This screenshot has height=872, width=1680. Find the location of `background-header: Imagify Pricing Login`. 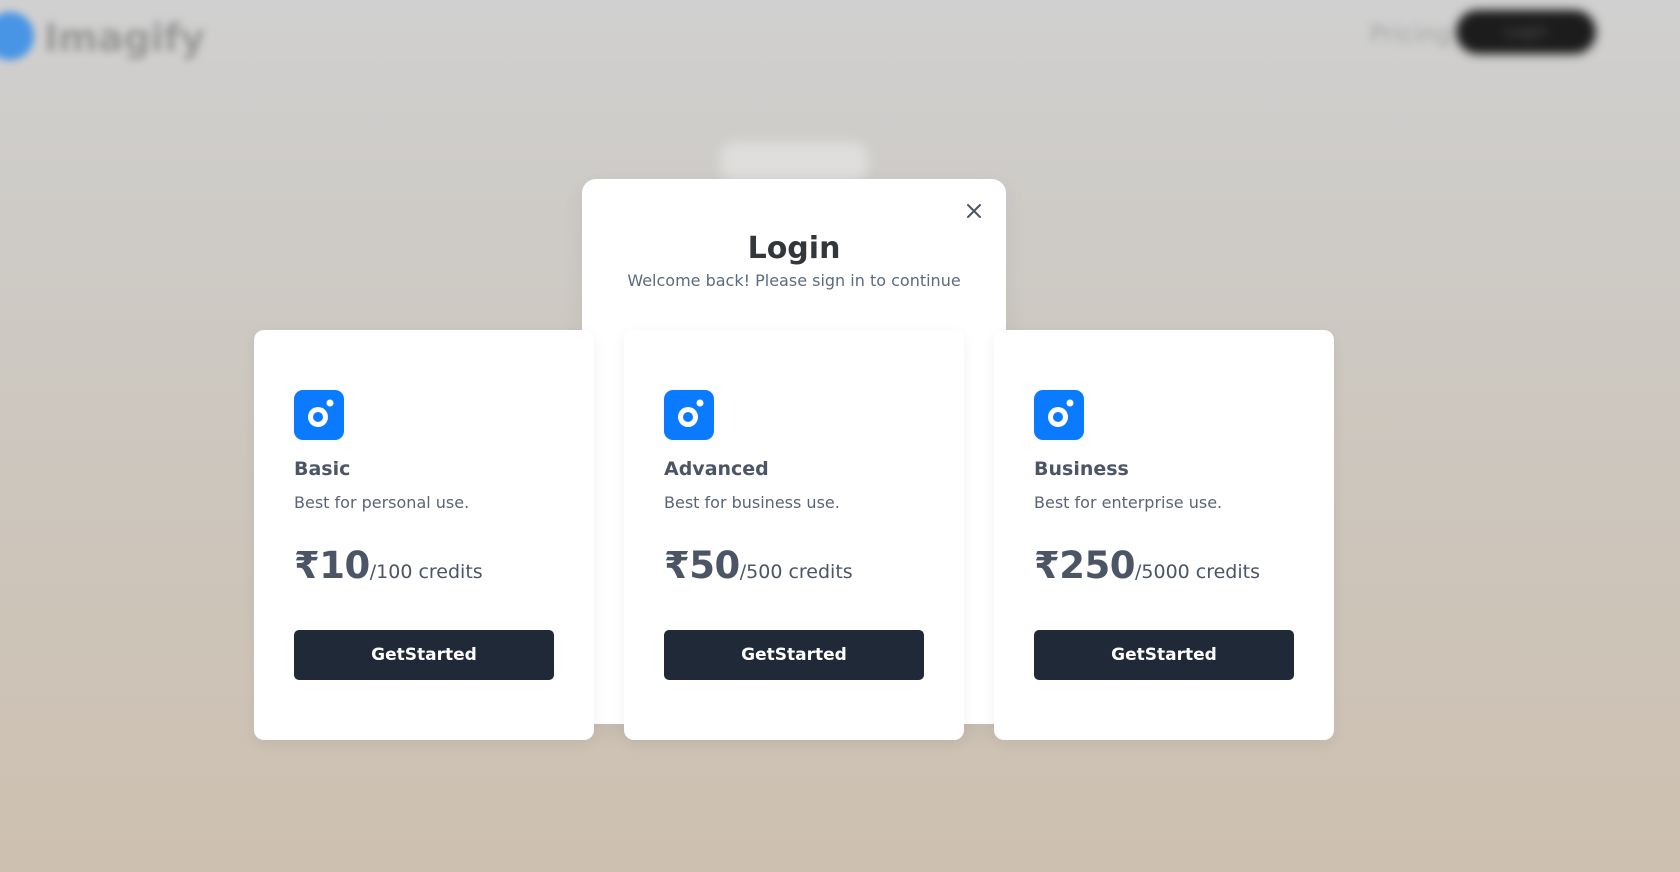

background-header: Imagify Pricing Login is located at coordinates (840, 40).